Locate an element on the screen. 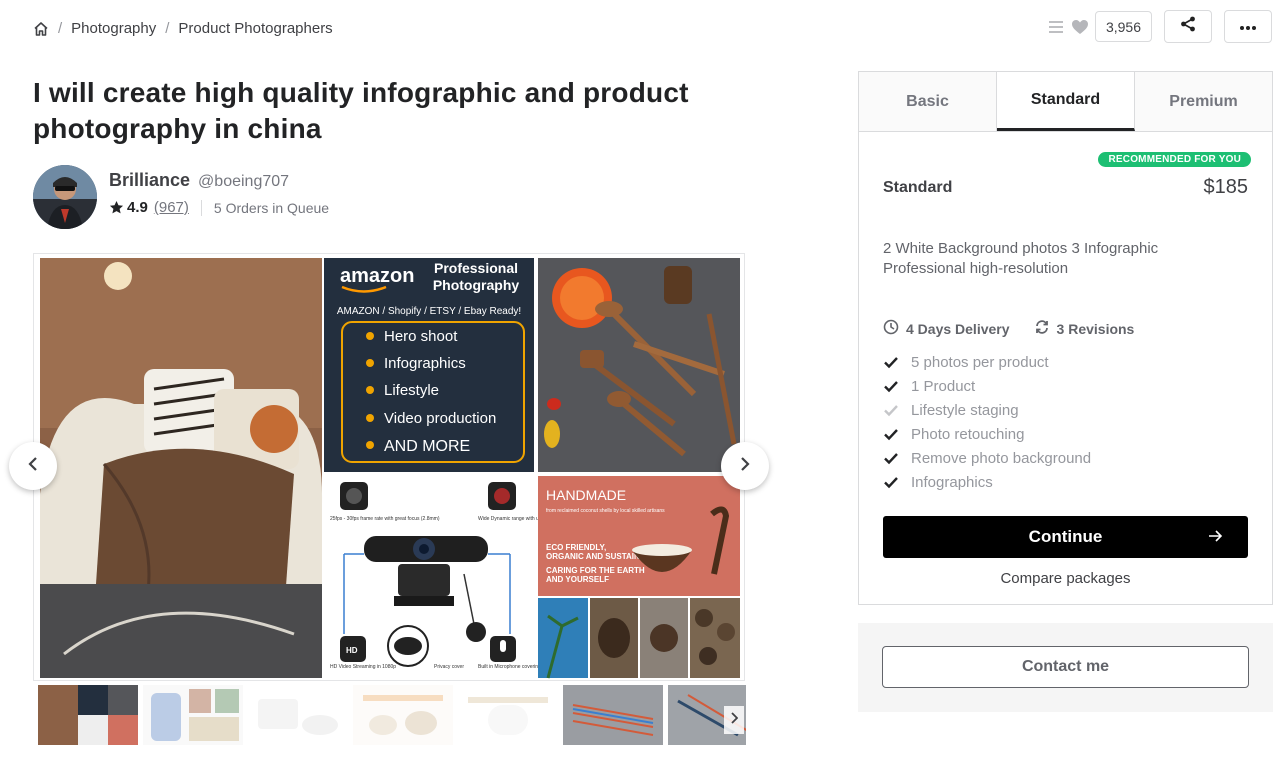 The height and width of the screenshot is (772, 1278). amazon-heading-line2: Photography is located at coordinates (476, 285).